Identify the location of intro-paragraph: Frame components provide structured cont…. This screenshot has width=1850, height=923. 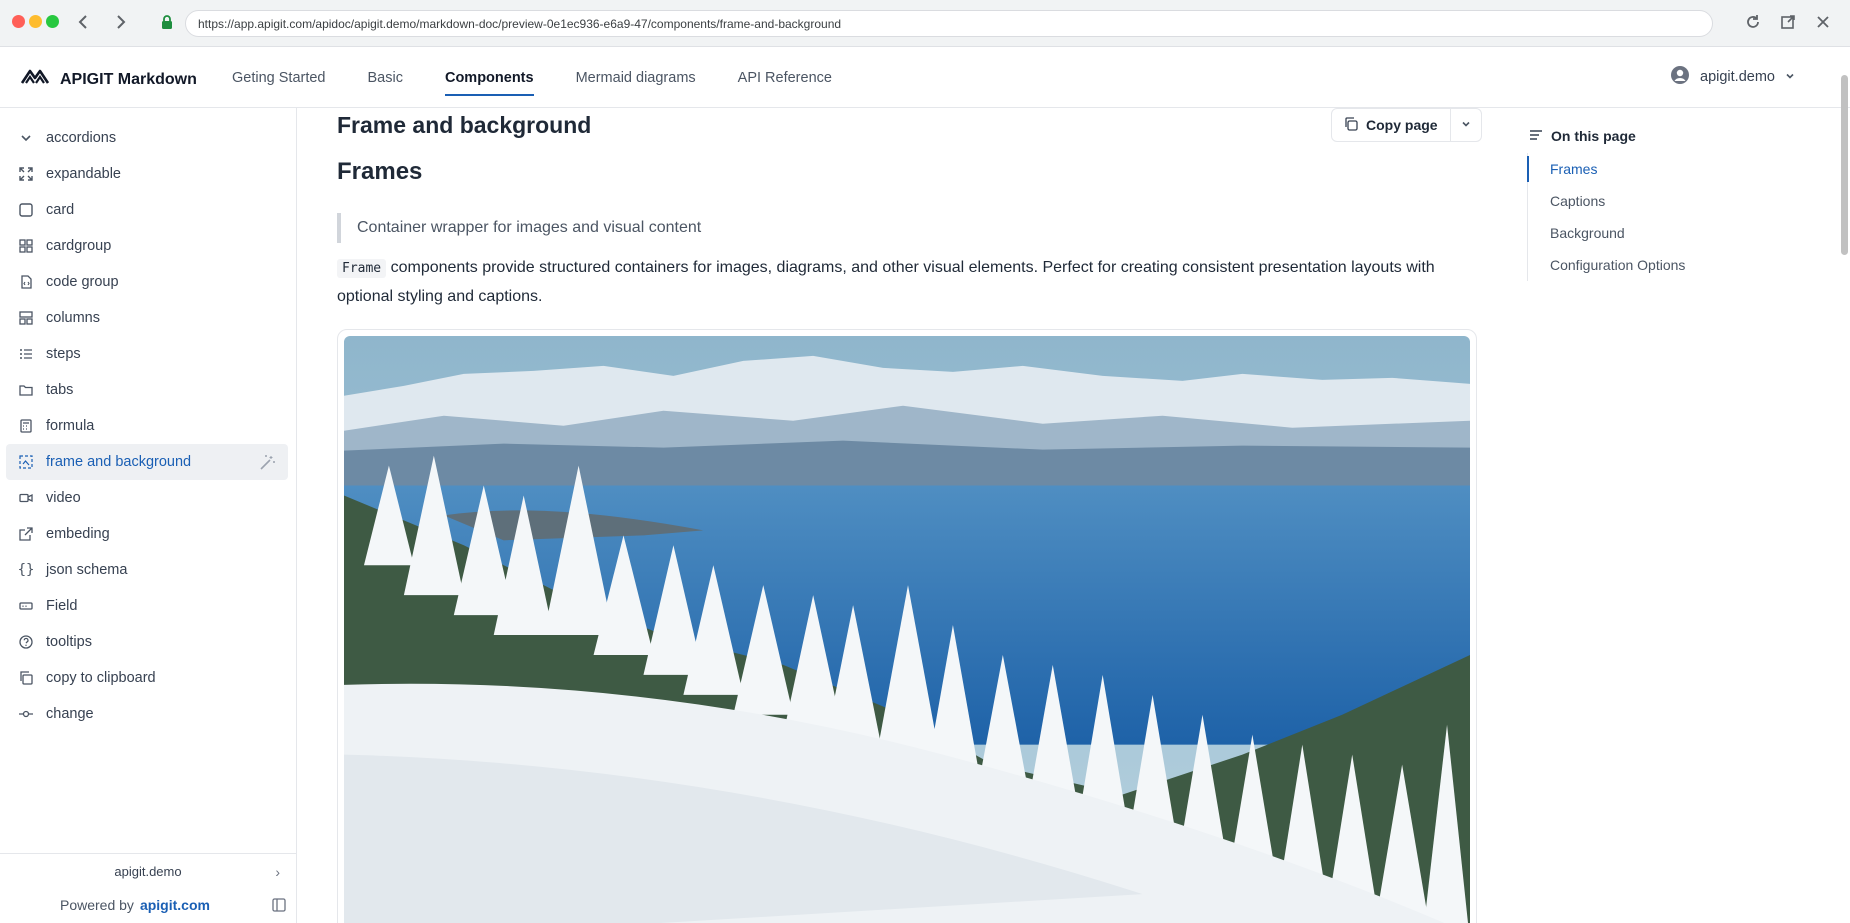
(902, 282).